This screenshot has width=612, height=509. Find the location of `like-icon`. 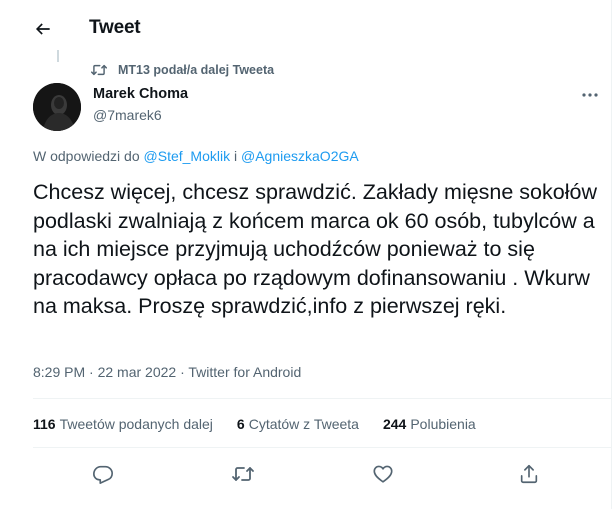

like-icon is located at coordinates (383, 474).